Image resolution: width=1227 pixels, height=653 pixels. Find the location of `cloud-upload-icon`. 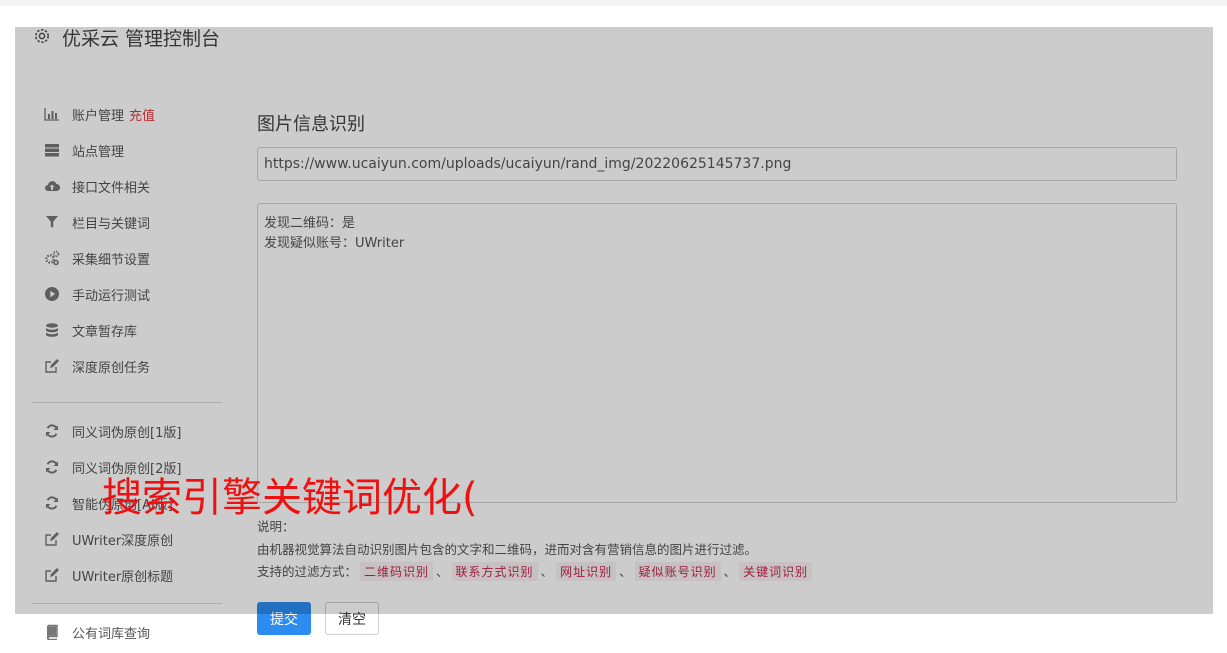

cloud-upload-icon is located at coordinates (52, 186).